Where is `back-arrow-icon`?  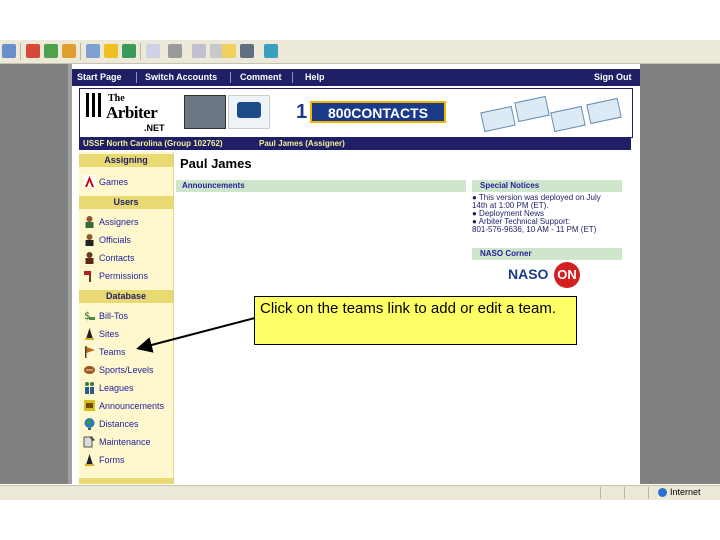 back-arrow-icon is located at coordinates (9, 51).